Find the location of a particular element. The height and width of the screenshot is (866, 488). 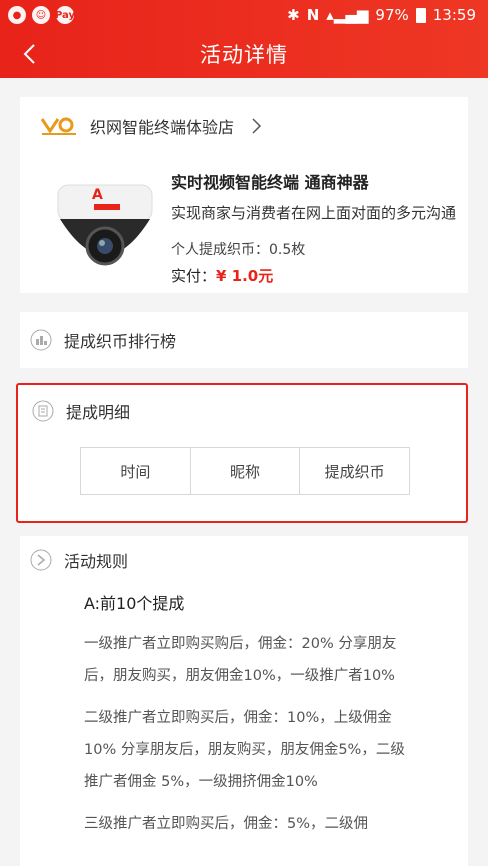

commission-detail-section: 提成明细 时间 昵称 提成织币 is located at coordinates (242, 453).